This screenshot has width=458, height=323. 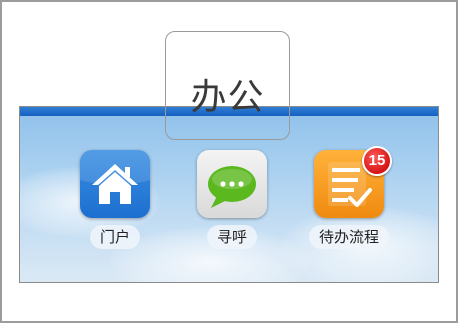 What do you see at coordinates (377, 161) in the screenshot?
I see `notification-badge: 15` at bounding box center [377, 161].